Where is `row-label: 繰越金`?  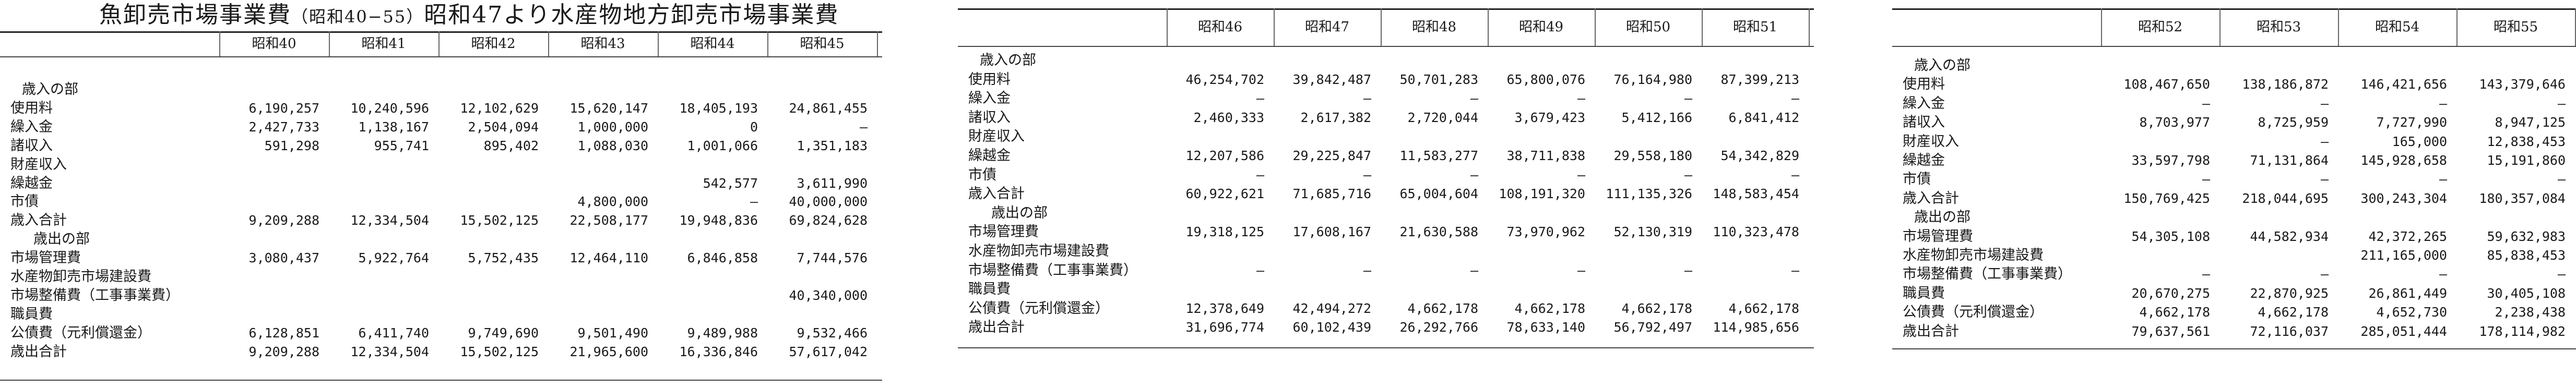 row-label: 繰越金 is located at coordinates (989, 156).